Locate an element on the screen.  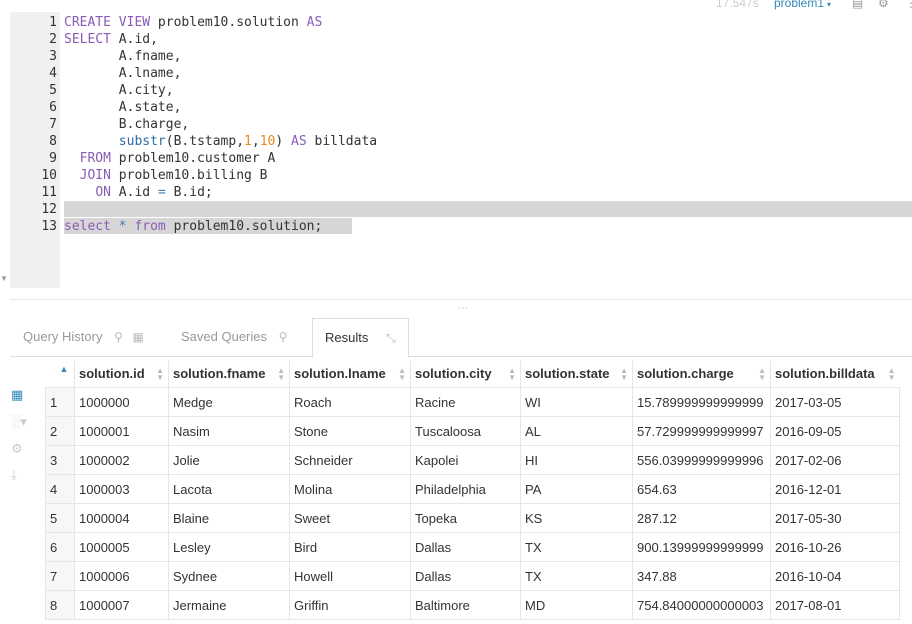
table-cell: Sweet is located at coordinates (350, 518).